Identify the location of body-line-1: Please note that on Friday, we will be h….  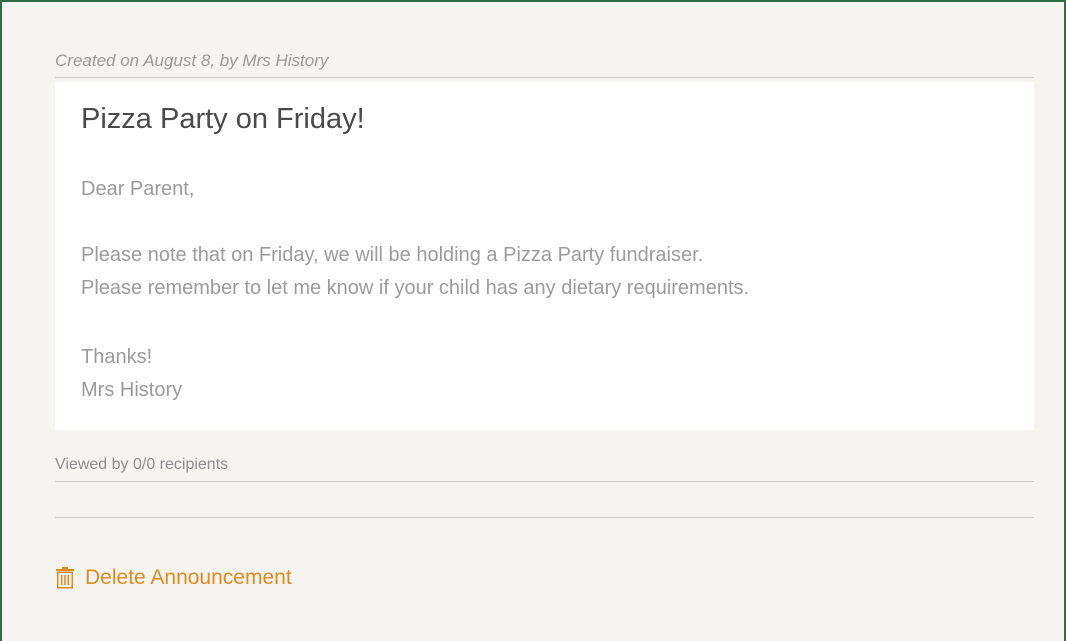
(392, 255).